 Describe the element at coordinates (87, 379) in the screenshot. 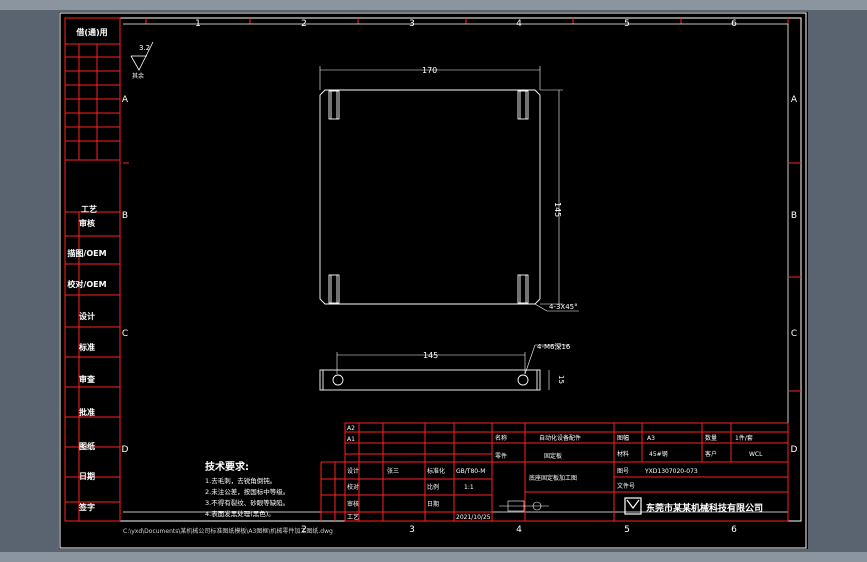

I see `left-strip-label: 审查` at that location.